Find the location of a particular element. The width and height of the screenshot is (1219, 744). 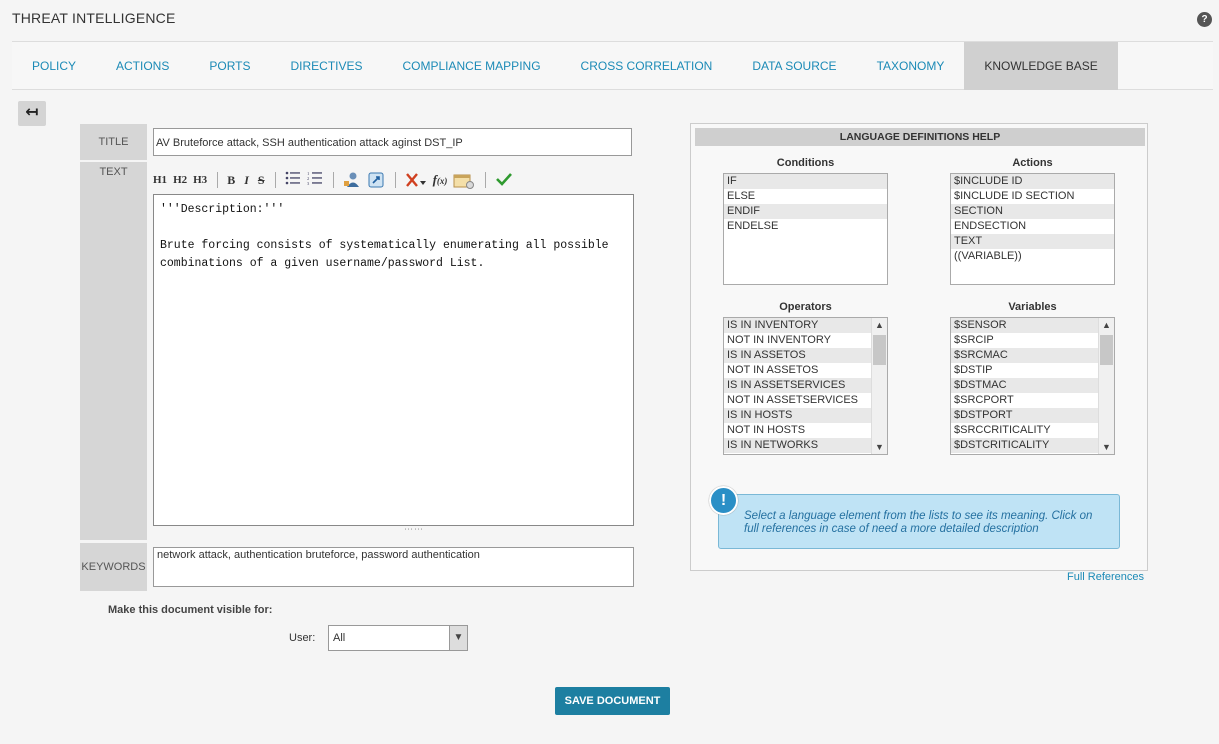

list-item: $SRCIP is located at coordinates (1032, 340).